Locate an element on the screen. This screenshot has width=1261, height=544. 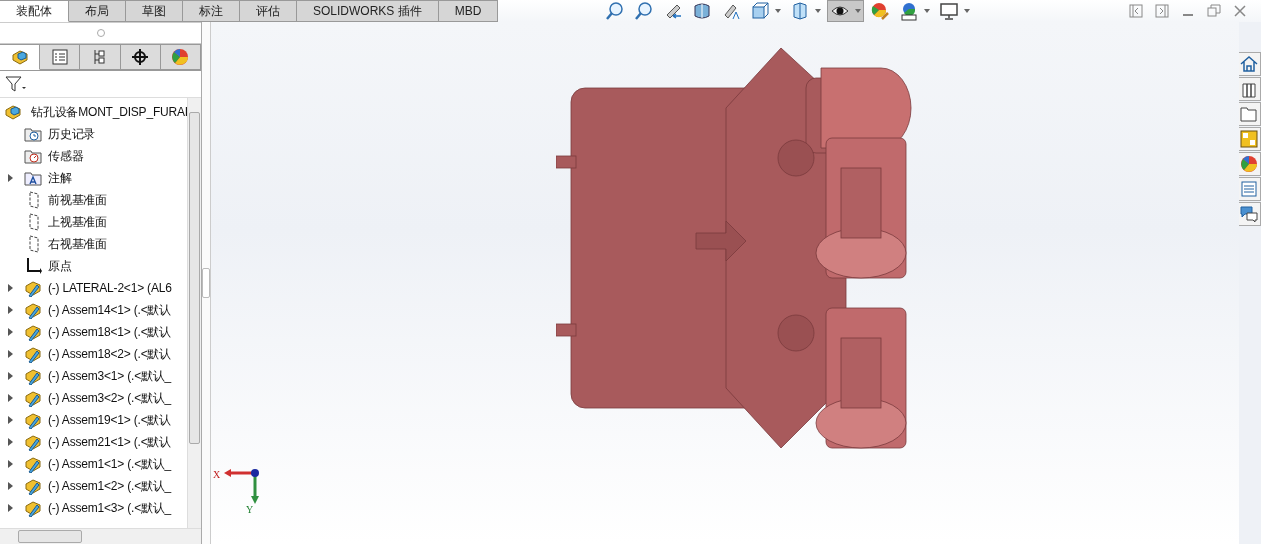
folder-icon is located at coordinates (1249, 114).